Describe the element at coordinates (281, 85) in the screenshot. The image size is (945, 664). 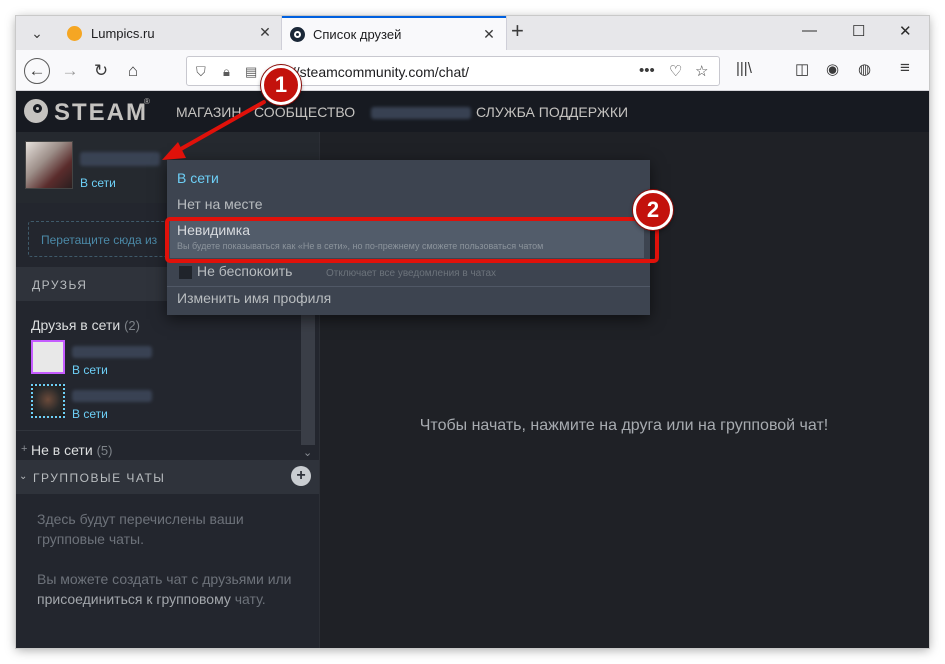
I see `annotation-badge-1: 1` at that location.